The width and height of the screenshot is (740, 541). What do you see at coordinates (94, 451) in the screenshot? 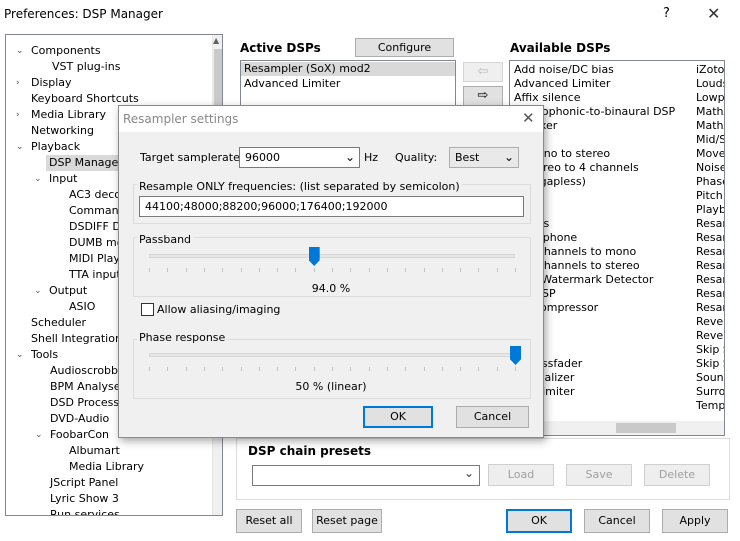
I see `tree-item: Albumart` at bounding box center [94, 451].